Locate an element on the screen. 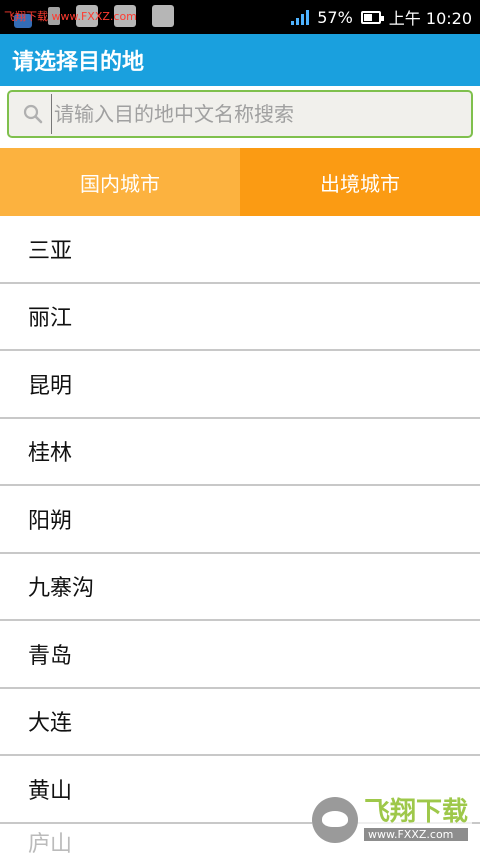 This screenshot has width=480, height=854. watermark-text-top: 飞翔下载 www.FXXZ.com is located at coordinates (70, 16).